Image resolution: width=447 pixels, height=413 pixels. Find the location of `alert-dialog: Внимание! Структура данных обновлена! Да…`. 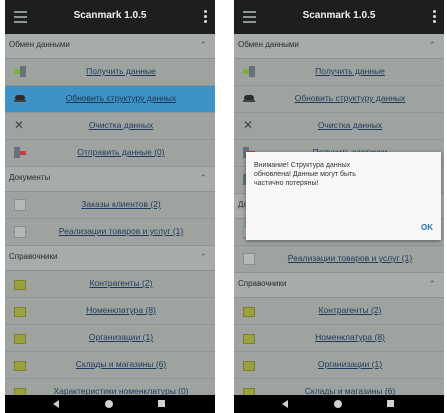

alert-dialog: Внимание! Структура данных обновлена! Да… is located at coordinates (343, 196).